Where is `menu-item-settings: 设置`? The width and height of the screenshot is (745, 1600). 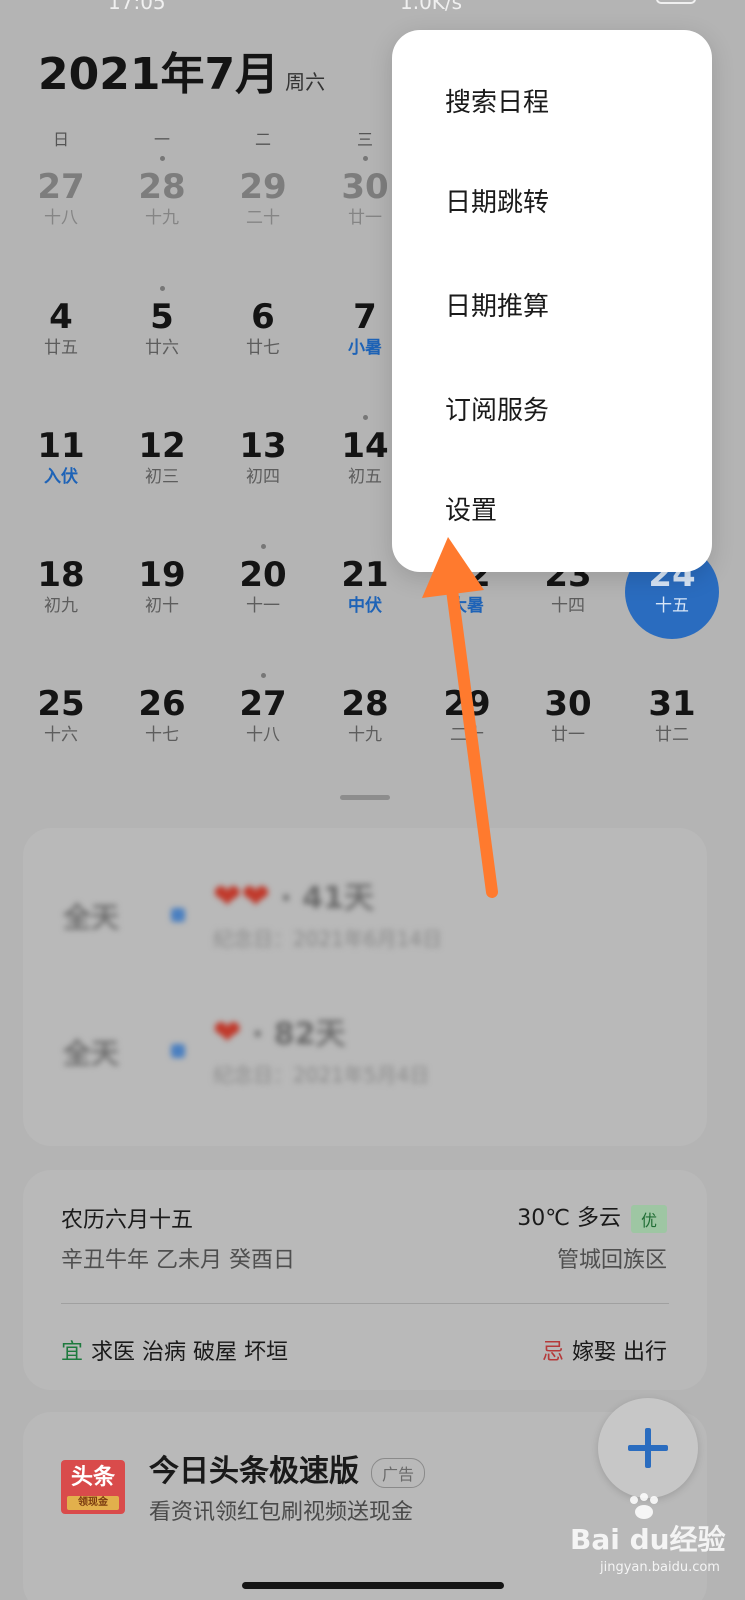
menu-item-settings: 设置 is located at coordinates (552, 506).